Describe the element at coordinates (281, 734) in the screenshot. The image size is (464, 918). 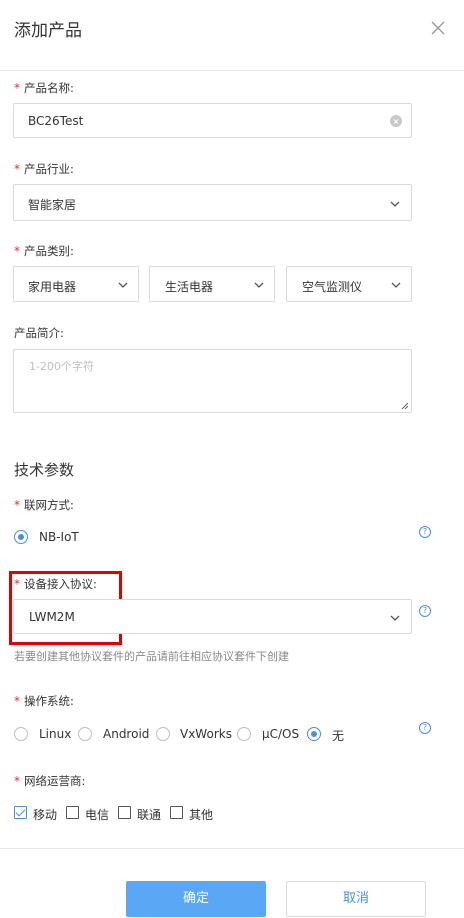
I see `os-option-ucos: μC/OS` at that location.